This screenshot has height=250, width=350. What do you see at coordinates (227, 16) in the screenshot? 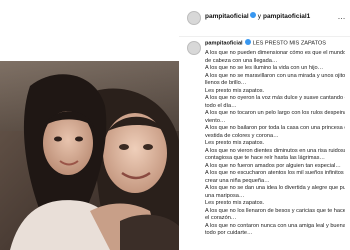
I see `username-link: pampitaoficial` at bounding box center [227, 16].